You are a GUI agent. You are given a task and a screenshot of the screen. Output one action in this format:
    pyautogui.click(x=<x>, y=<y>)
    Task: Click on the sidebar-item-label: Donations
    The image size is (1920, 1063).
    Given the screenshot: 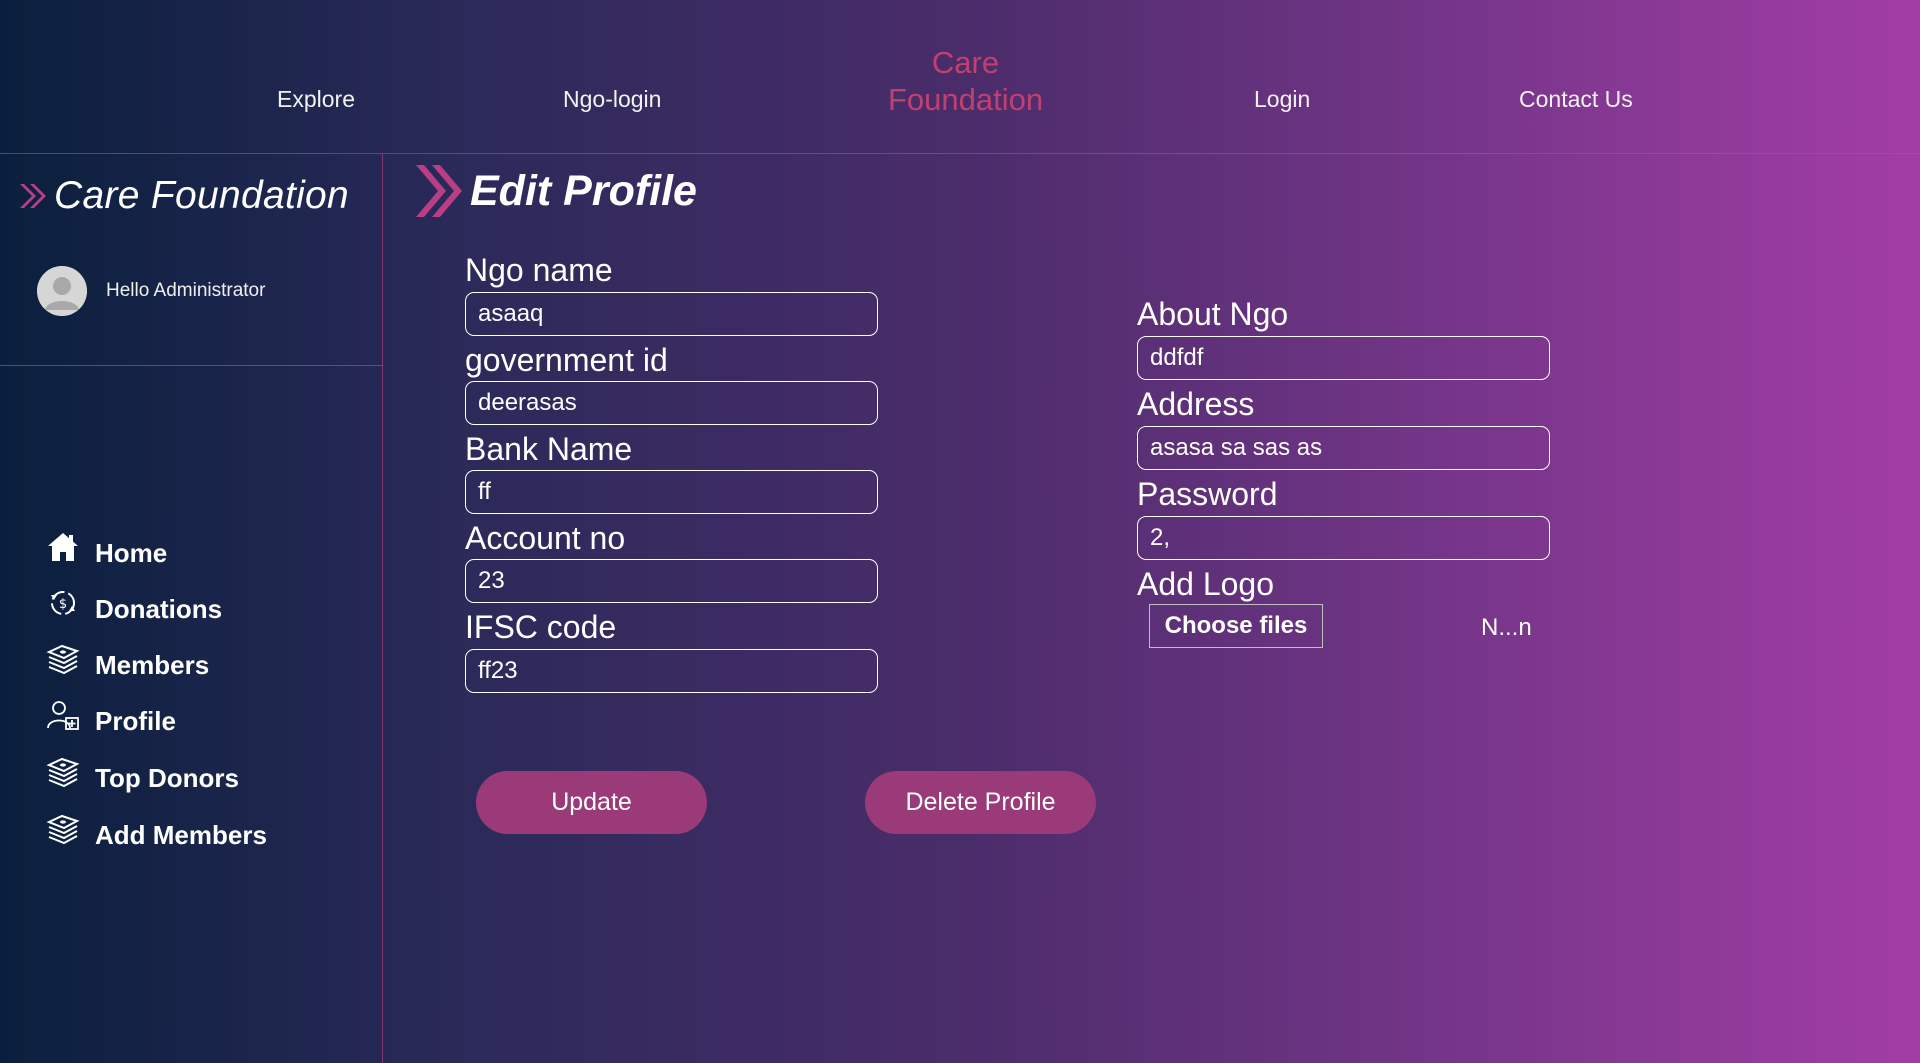 What is the action you would take?
    pyautogui.click(x=159, y=608)
    